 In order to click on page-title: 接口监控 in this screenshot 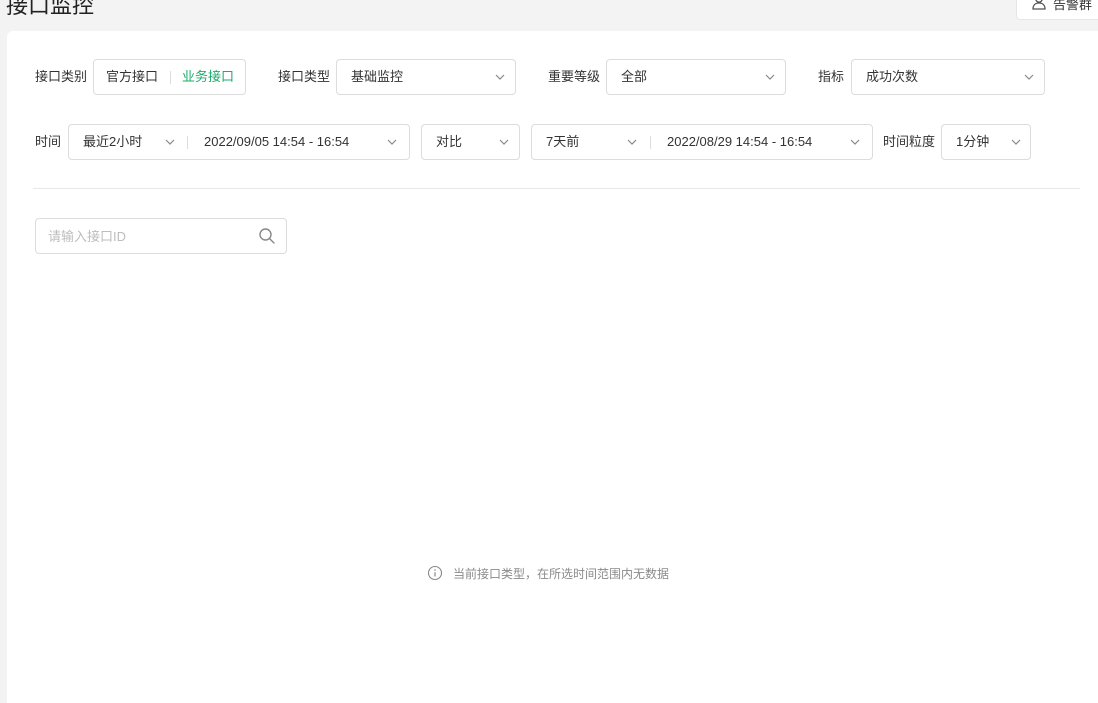, I will do `click(50, 9)`.